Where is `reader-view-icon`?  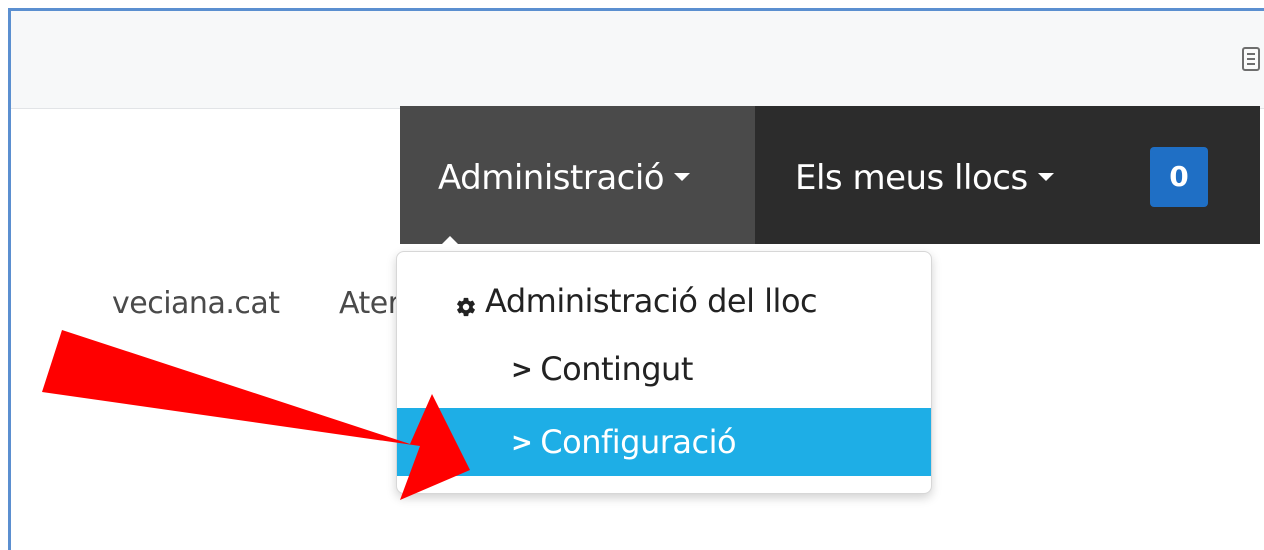 reader-view-icon is located at coordinates (1251, 59).